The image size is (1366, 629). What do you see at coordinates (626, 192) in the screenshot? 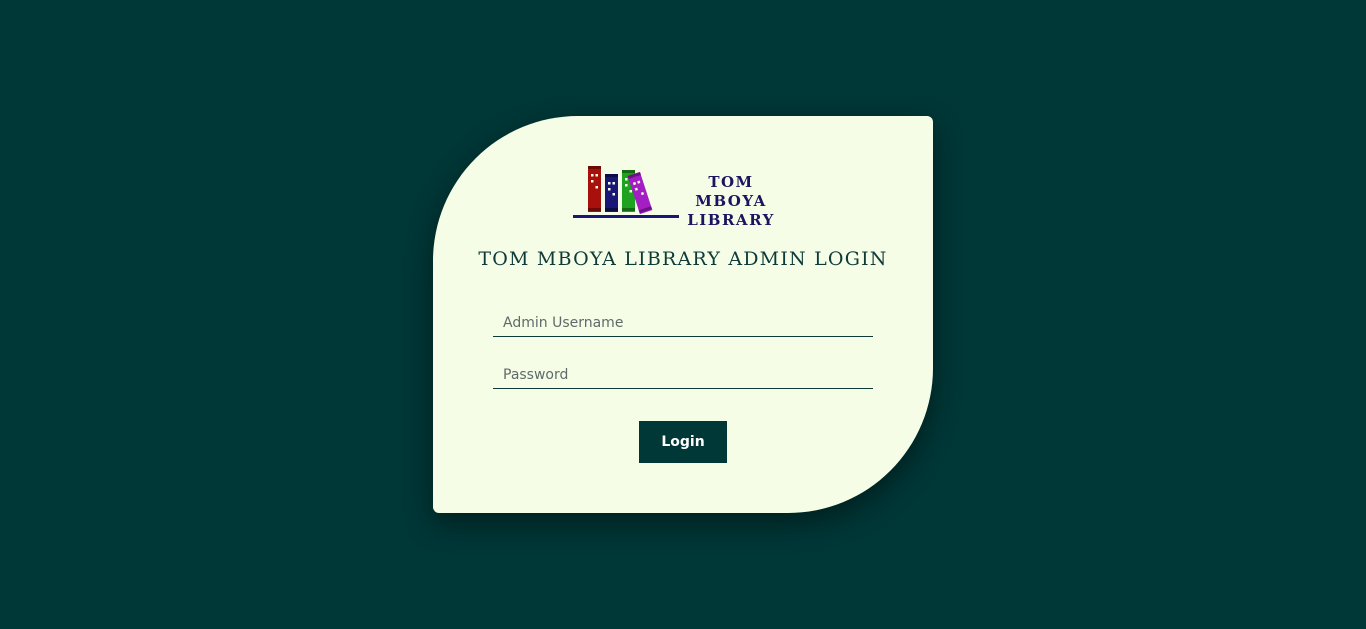
I see `books-on-shelf-icon` at bounding box center [626, 192].